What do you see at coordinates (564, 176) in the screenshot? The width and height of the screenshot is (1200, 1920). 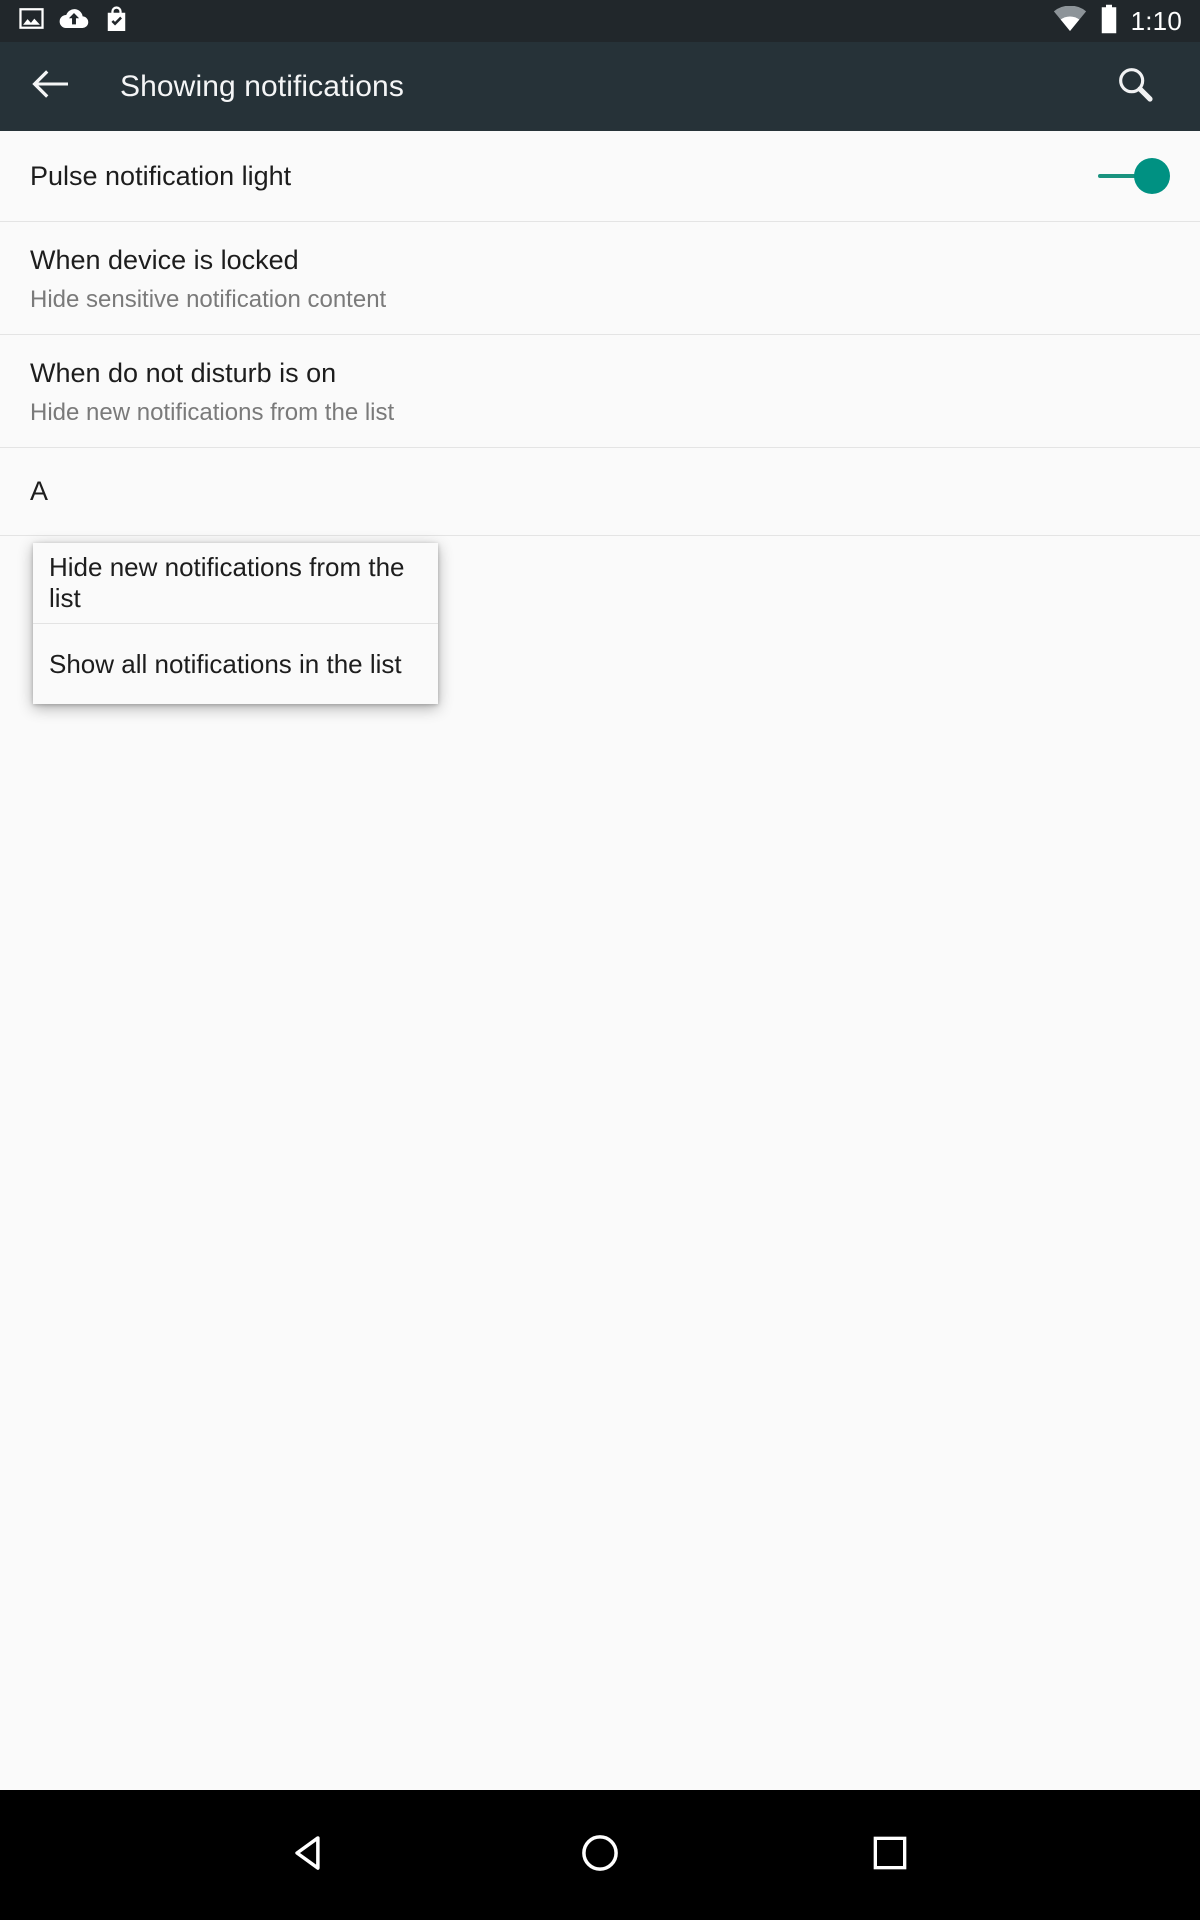 I see `list-item-texts: Pulse notification light` at bounding box center [564, 176].